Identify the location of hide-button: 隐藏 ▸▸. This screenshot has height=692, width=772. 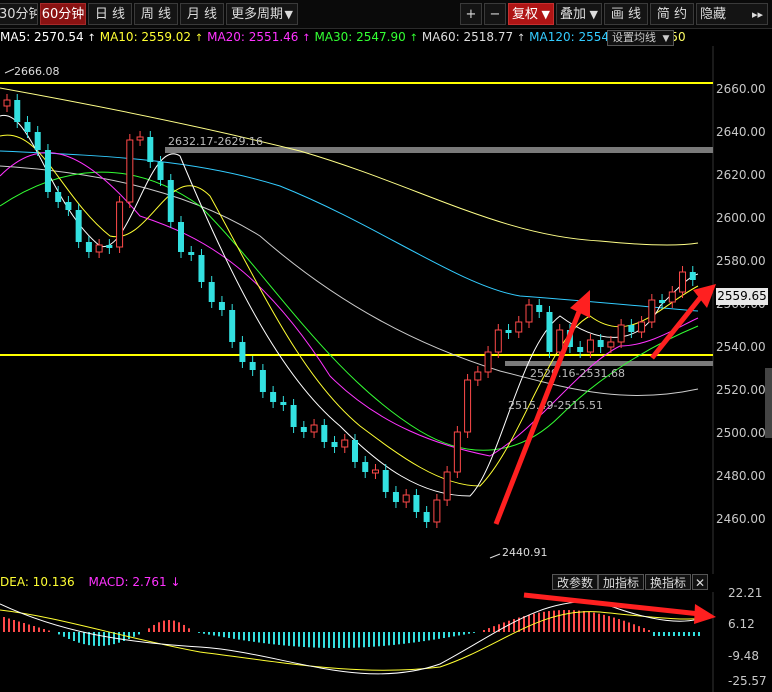
(732, 14).